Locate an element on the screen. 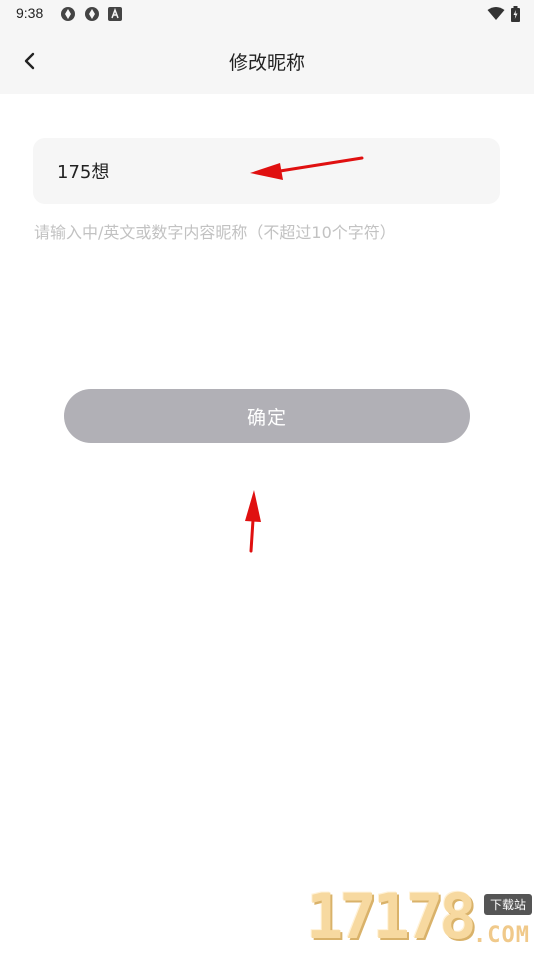  nickname-input is located at coordinates (266, 171).